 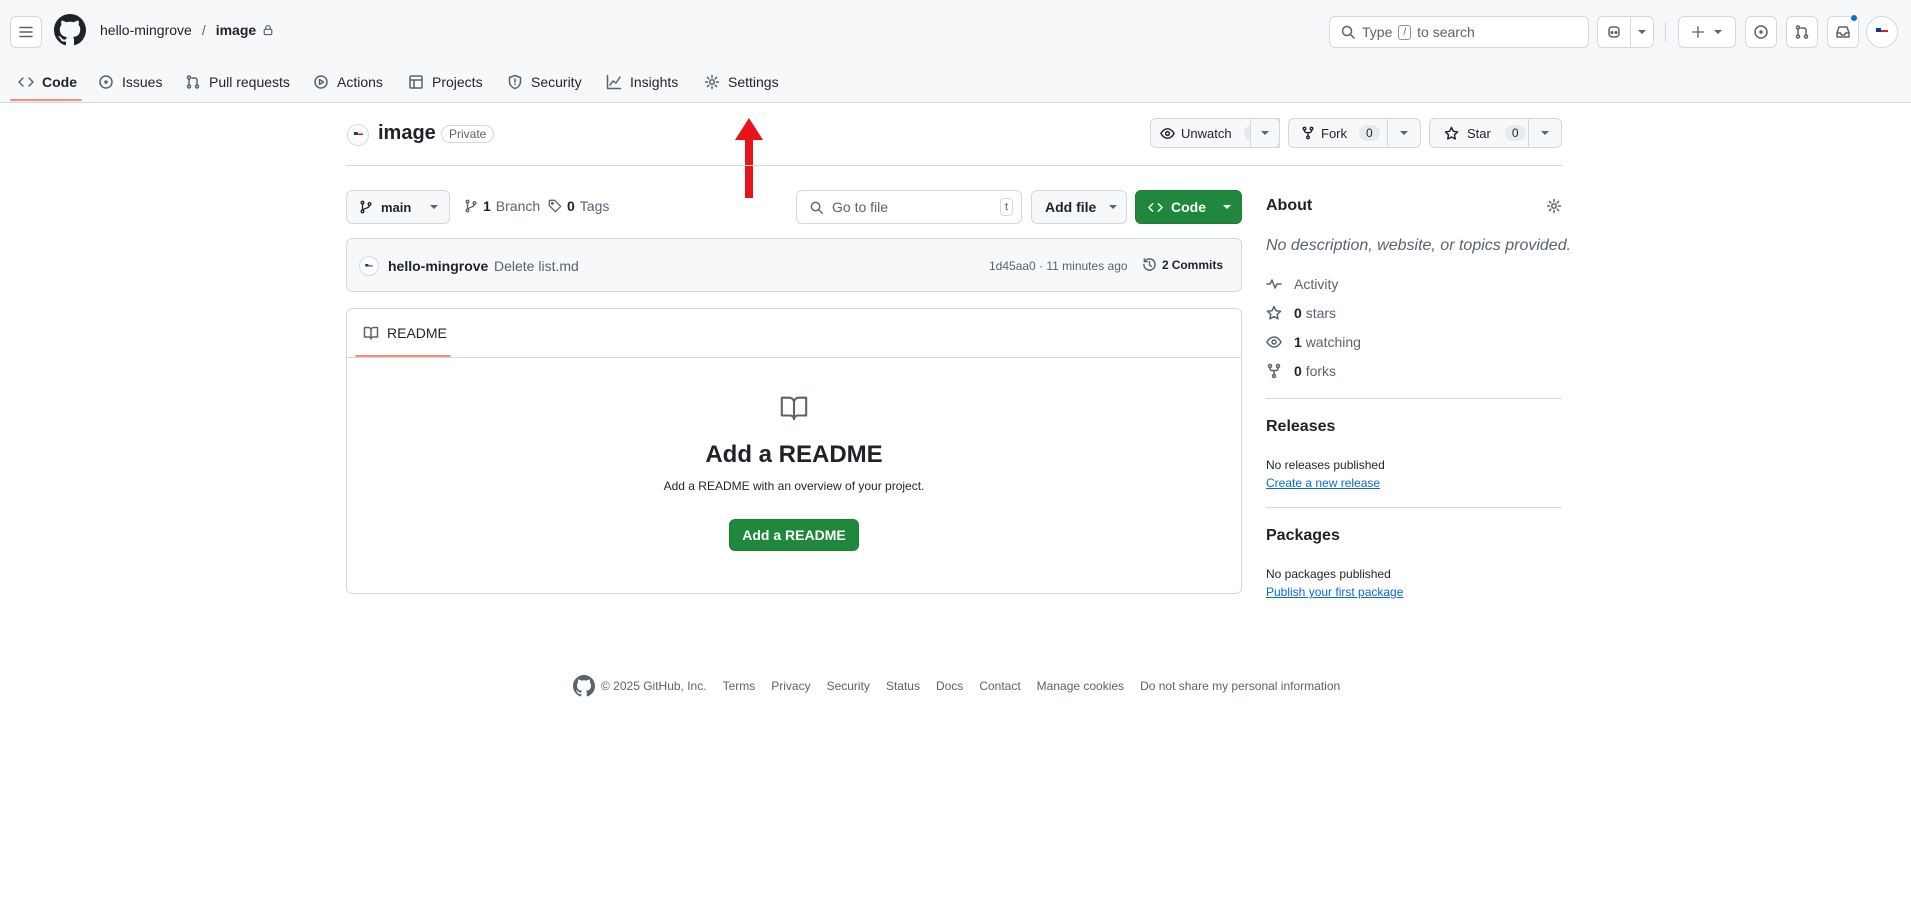 I want to click on footer-link-security: Security, so click(x=848, y=686).